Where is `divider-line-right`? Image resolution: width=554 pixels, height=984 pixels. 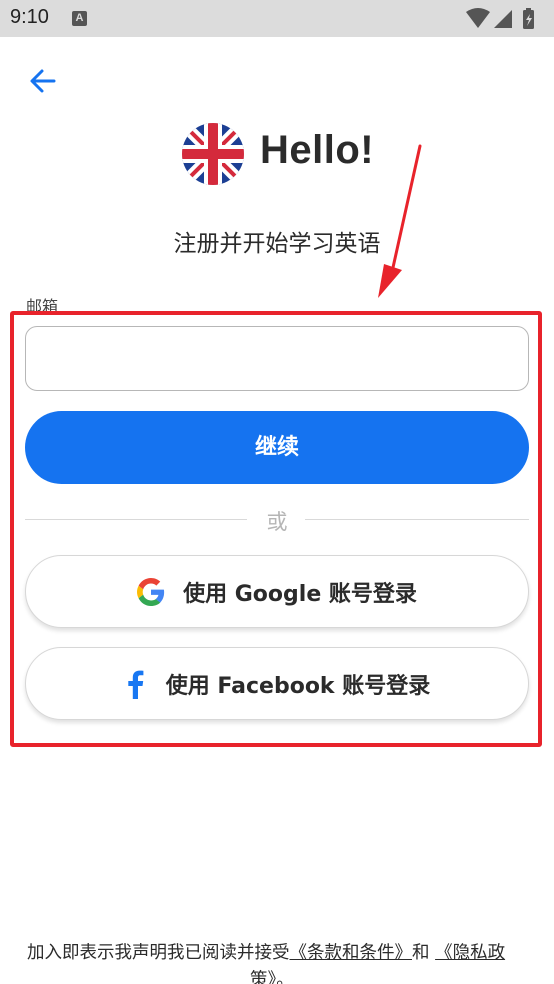
divider-line-right is located at coordinates (417, 519).